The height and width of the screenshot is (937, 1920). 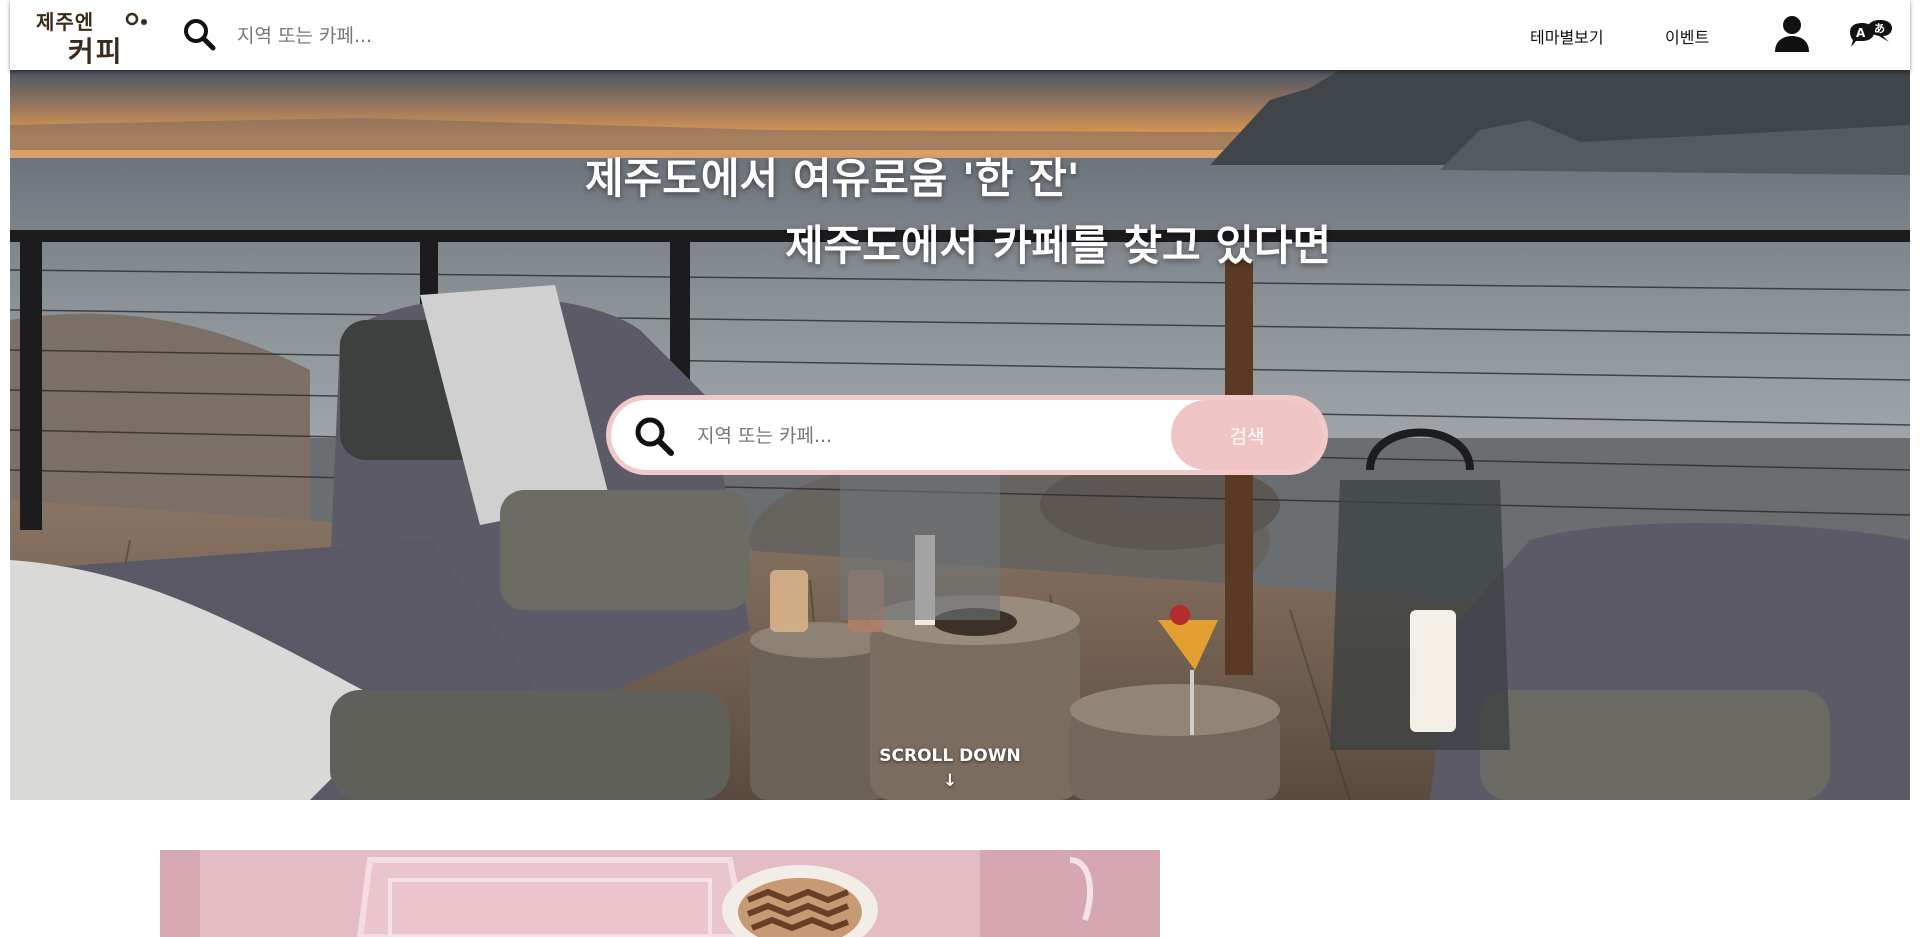 I want to click on svg-text: あ, so click(x=1879, y=28).